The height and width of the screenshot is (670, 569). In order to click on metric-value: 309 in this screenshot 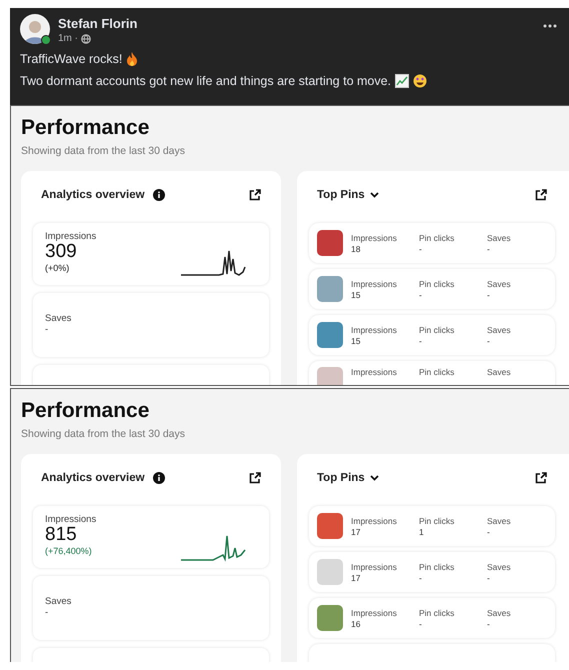, I will do `click(61, 252)`.